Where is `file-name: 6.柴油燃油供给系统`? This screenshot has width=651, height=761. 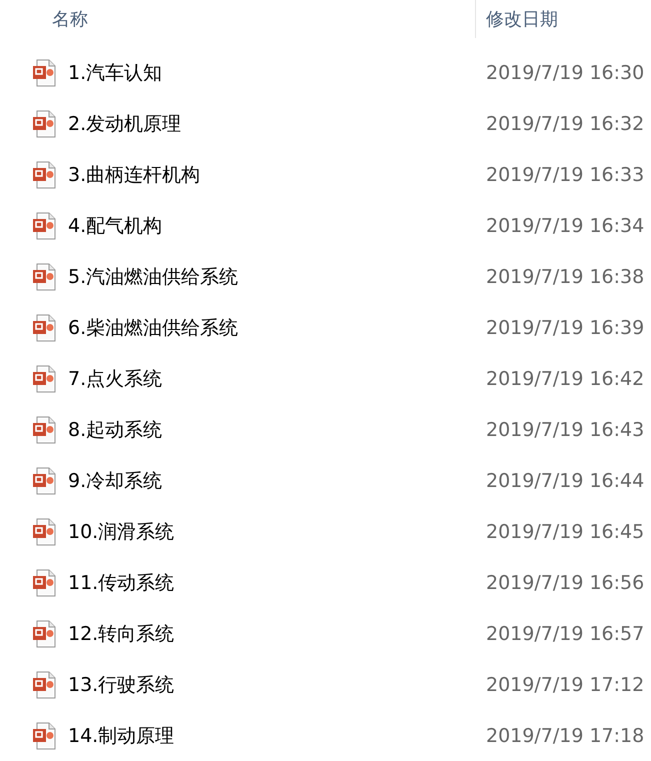
file-name: 6.柴油燃油供给系统 is located at coordinates (153, 327).